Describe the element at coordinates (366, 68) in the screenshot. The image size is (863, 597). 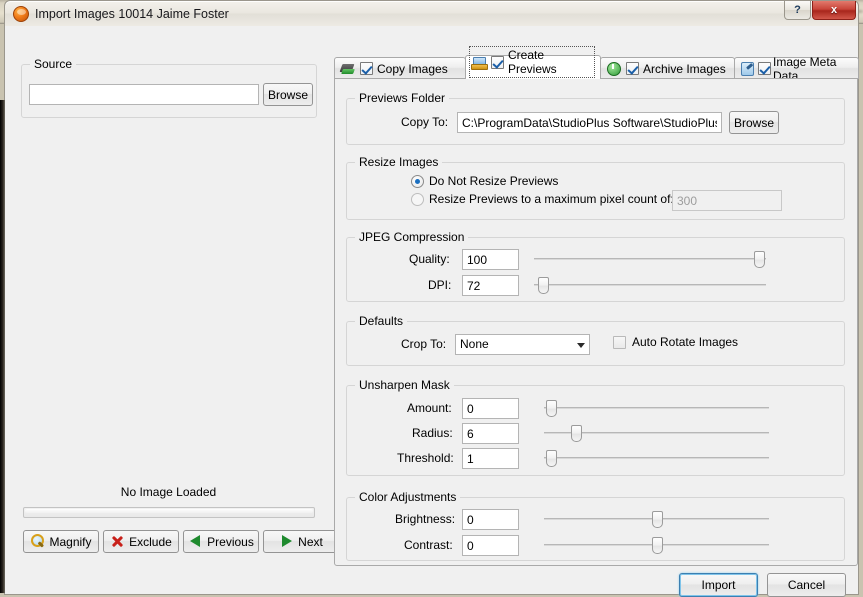
I see `tab-copy-images-checkbox` at that location.